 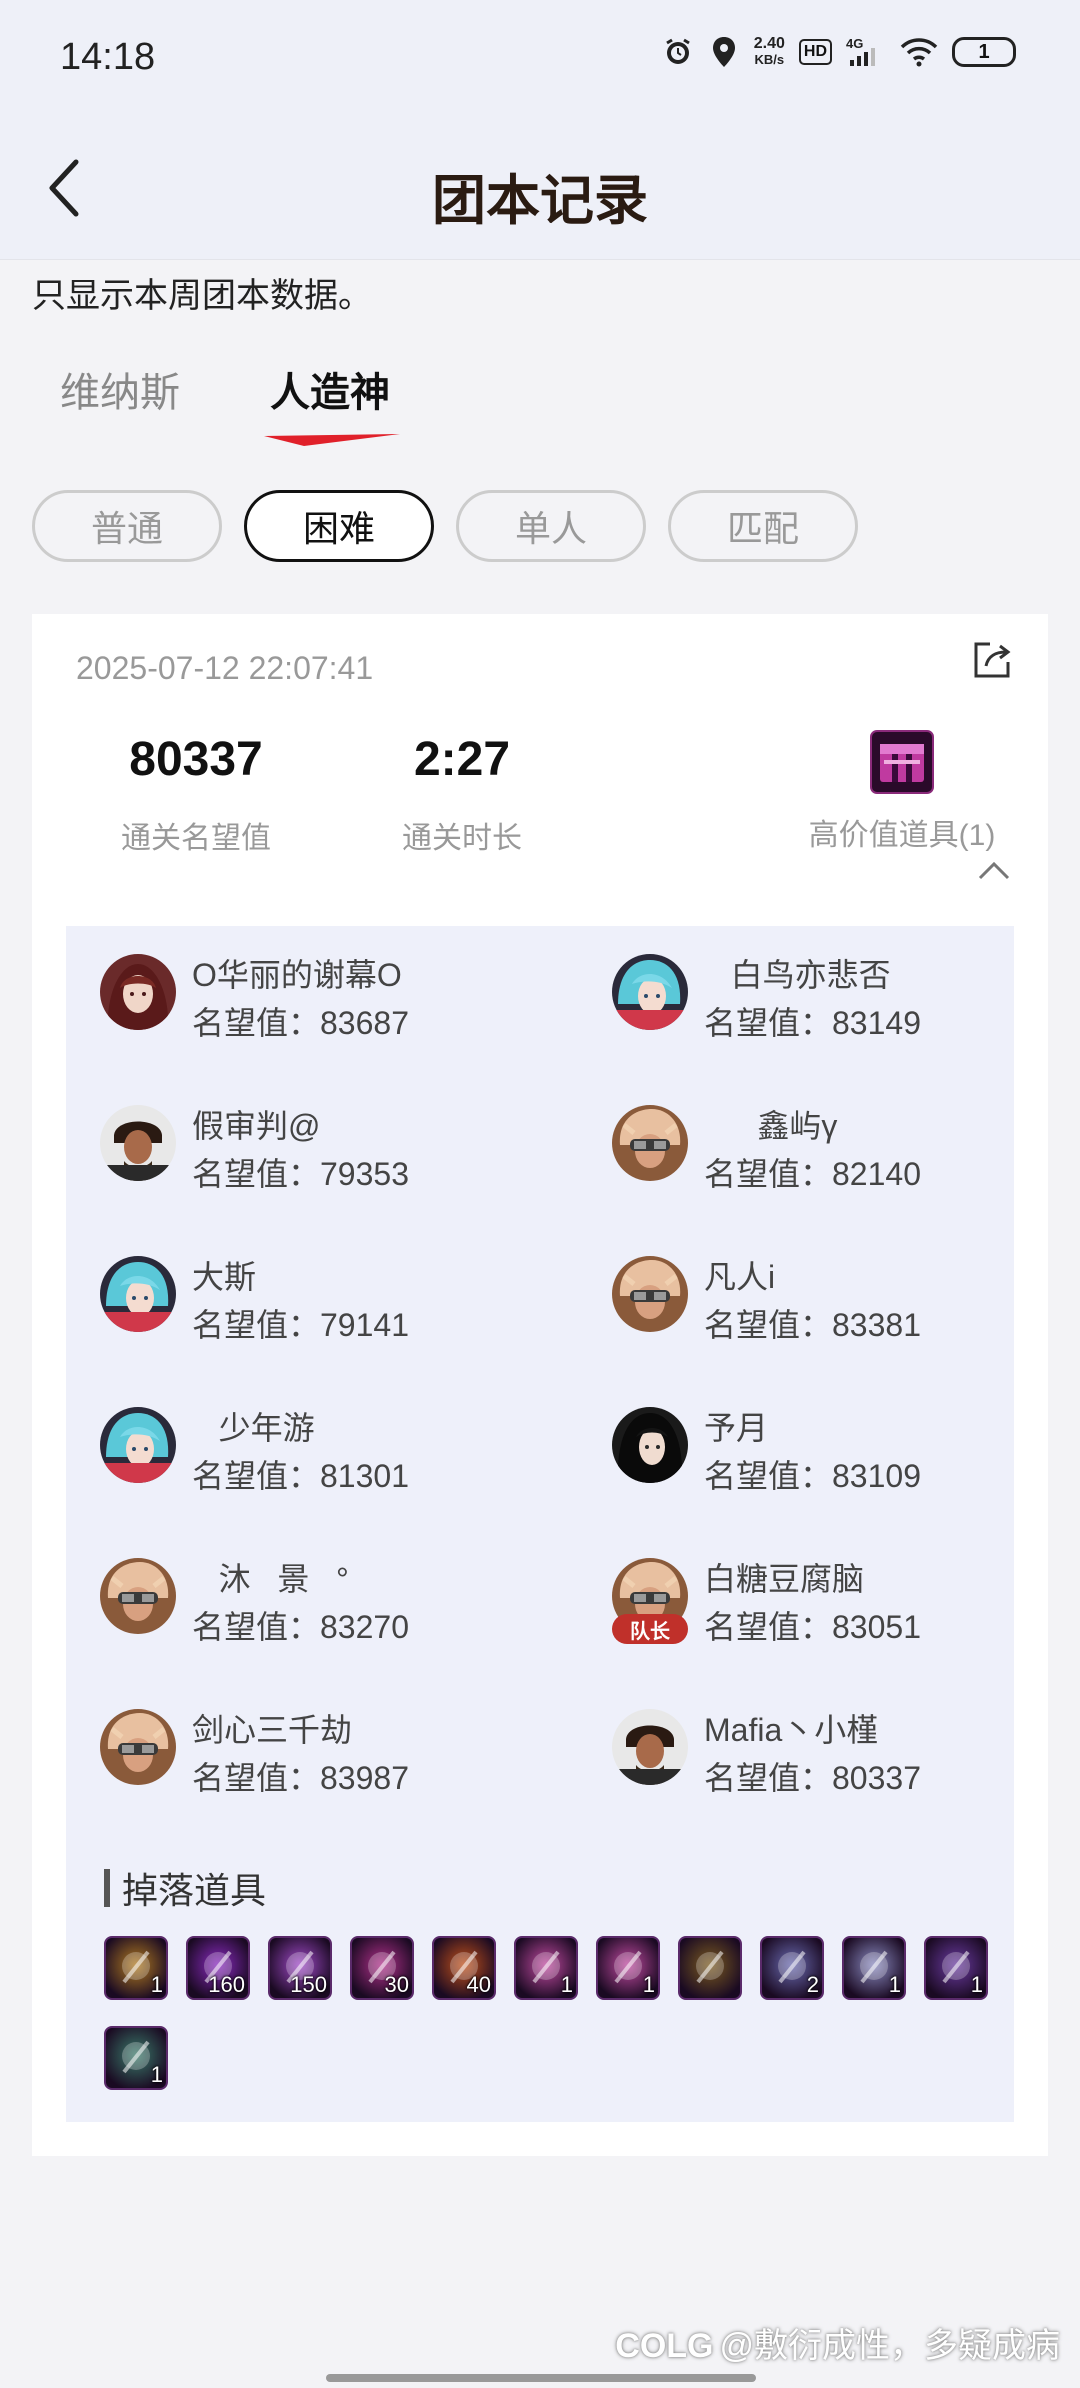 What do you see at coordinates (812, 1476) in the screenshot?
I see `member-reputation: 名望值：83109` at bounding box center [812, 1476].